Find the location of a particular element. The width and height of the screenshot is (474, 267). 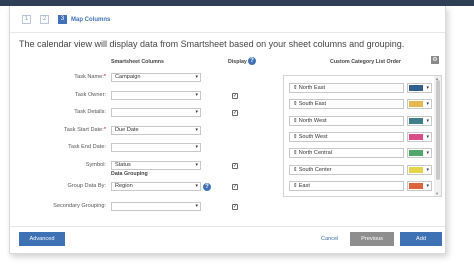

grouping-select: ▾ is located at coordinates (156, 206).